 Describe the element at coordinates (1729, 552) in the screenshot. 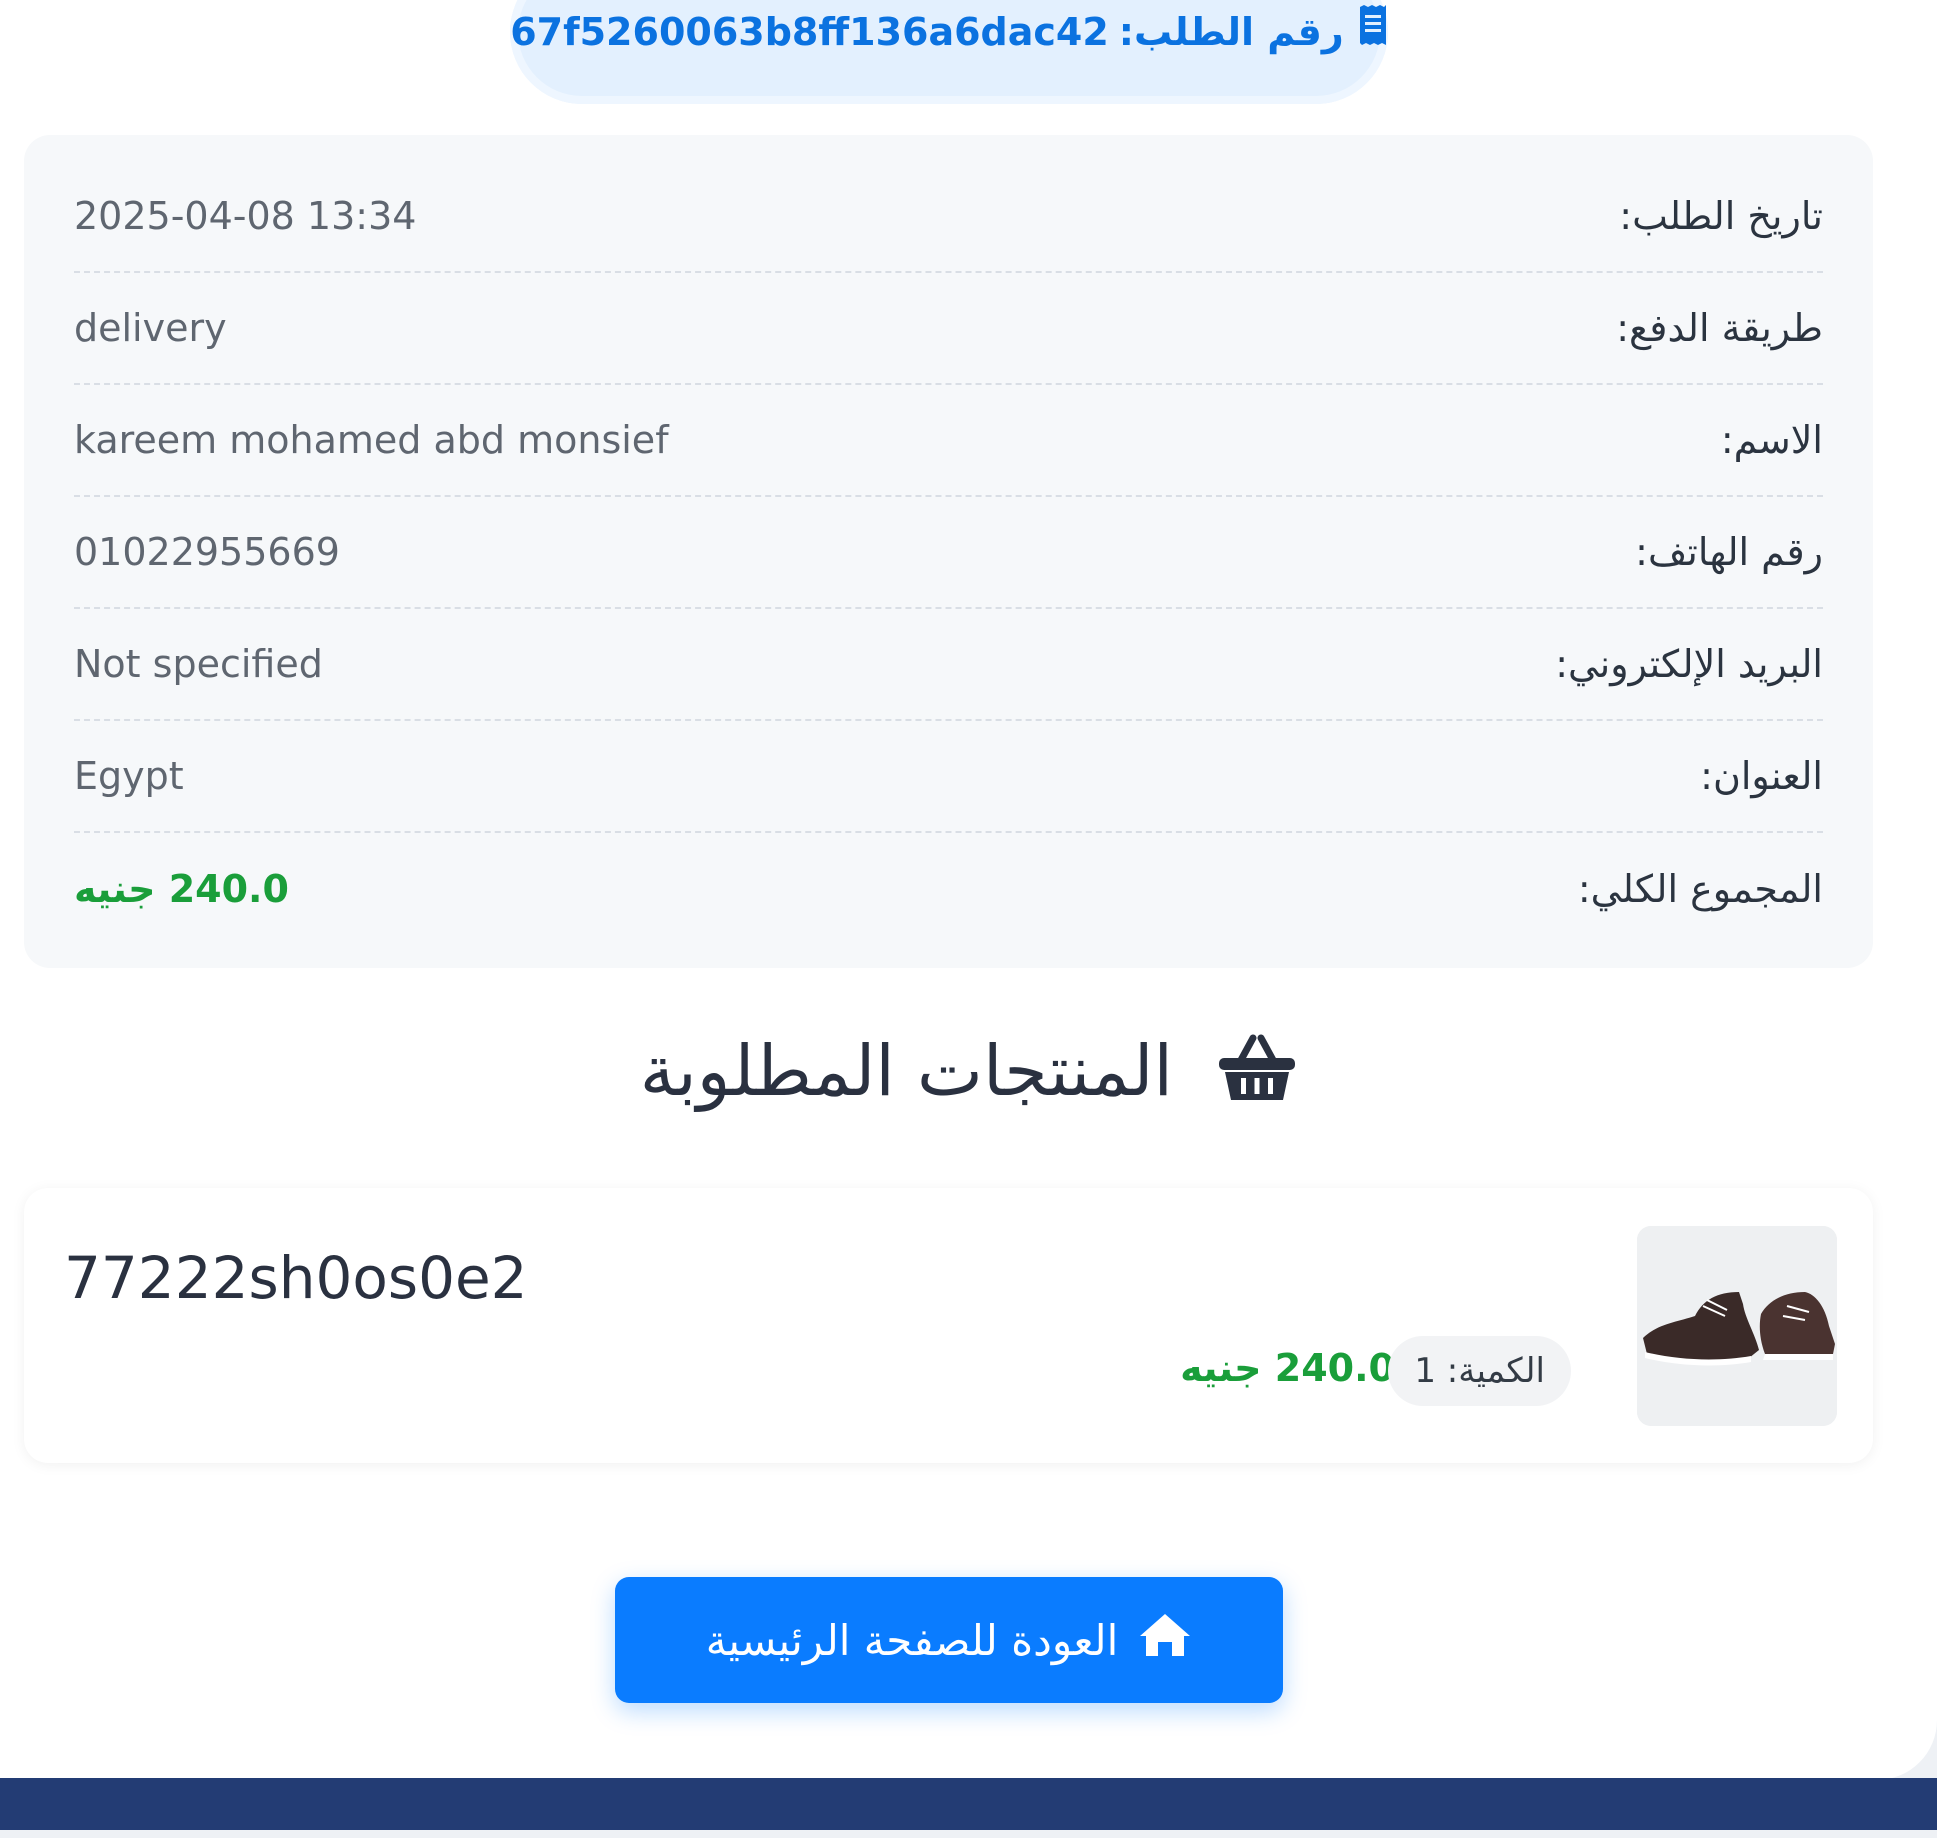

I see `phone-label: رقم الهاتف:` at that location.